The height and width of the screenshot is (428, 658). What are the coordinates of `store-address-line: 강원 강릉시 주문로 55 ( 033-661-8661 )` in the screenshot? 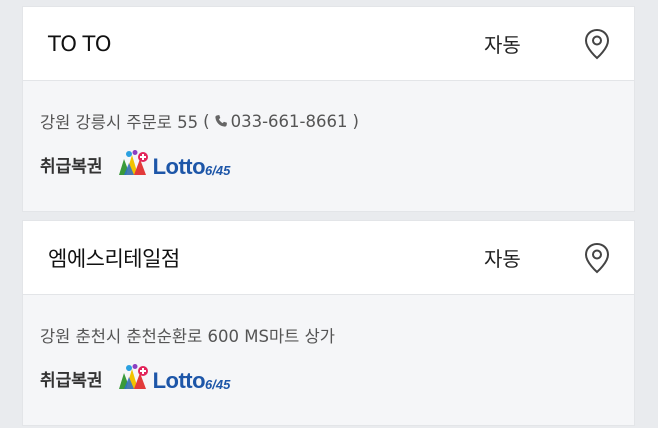 It's located at (199, 121).